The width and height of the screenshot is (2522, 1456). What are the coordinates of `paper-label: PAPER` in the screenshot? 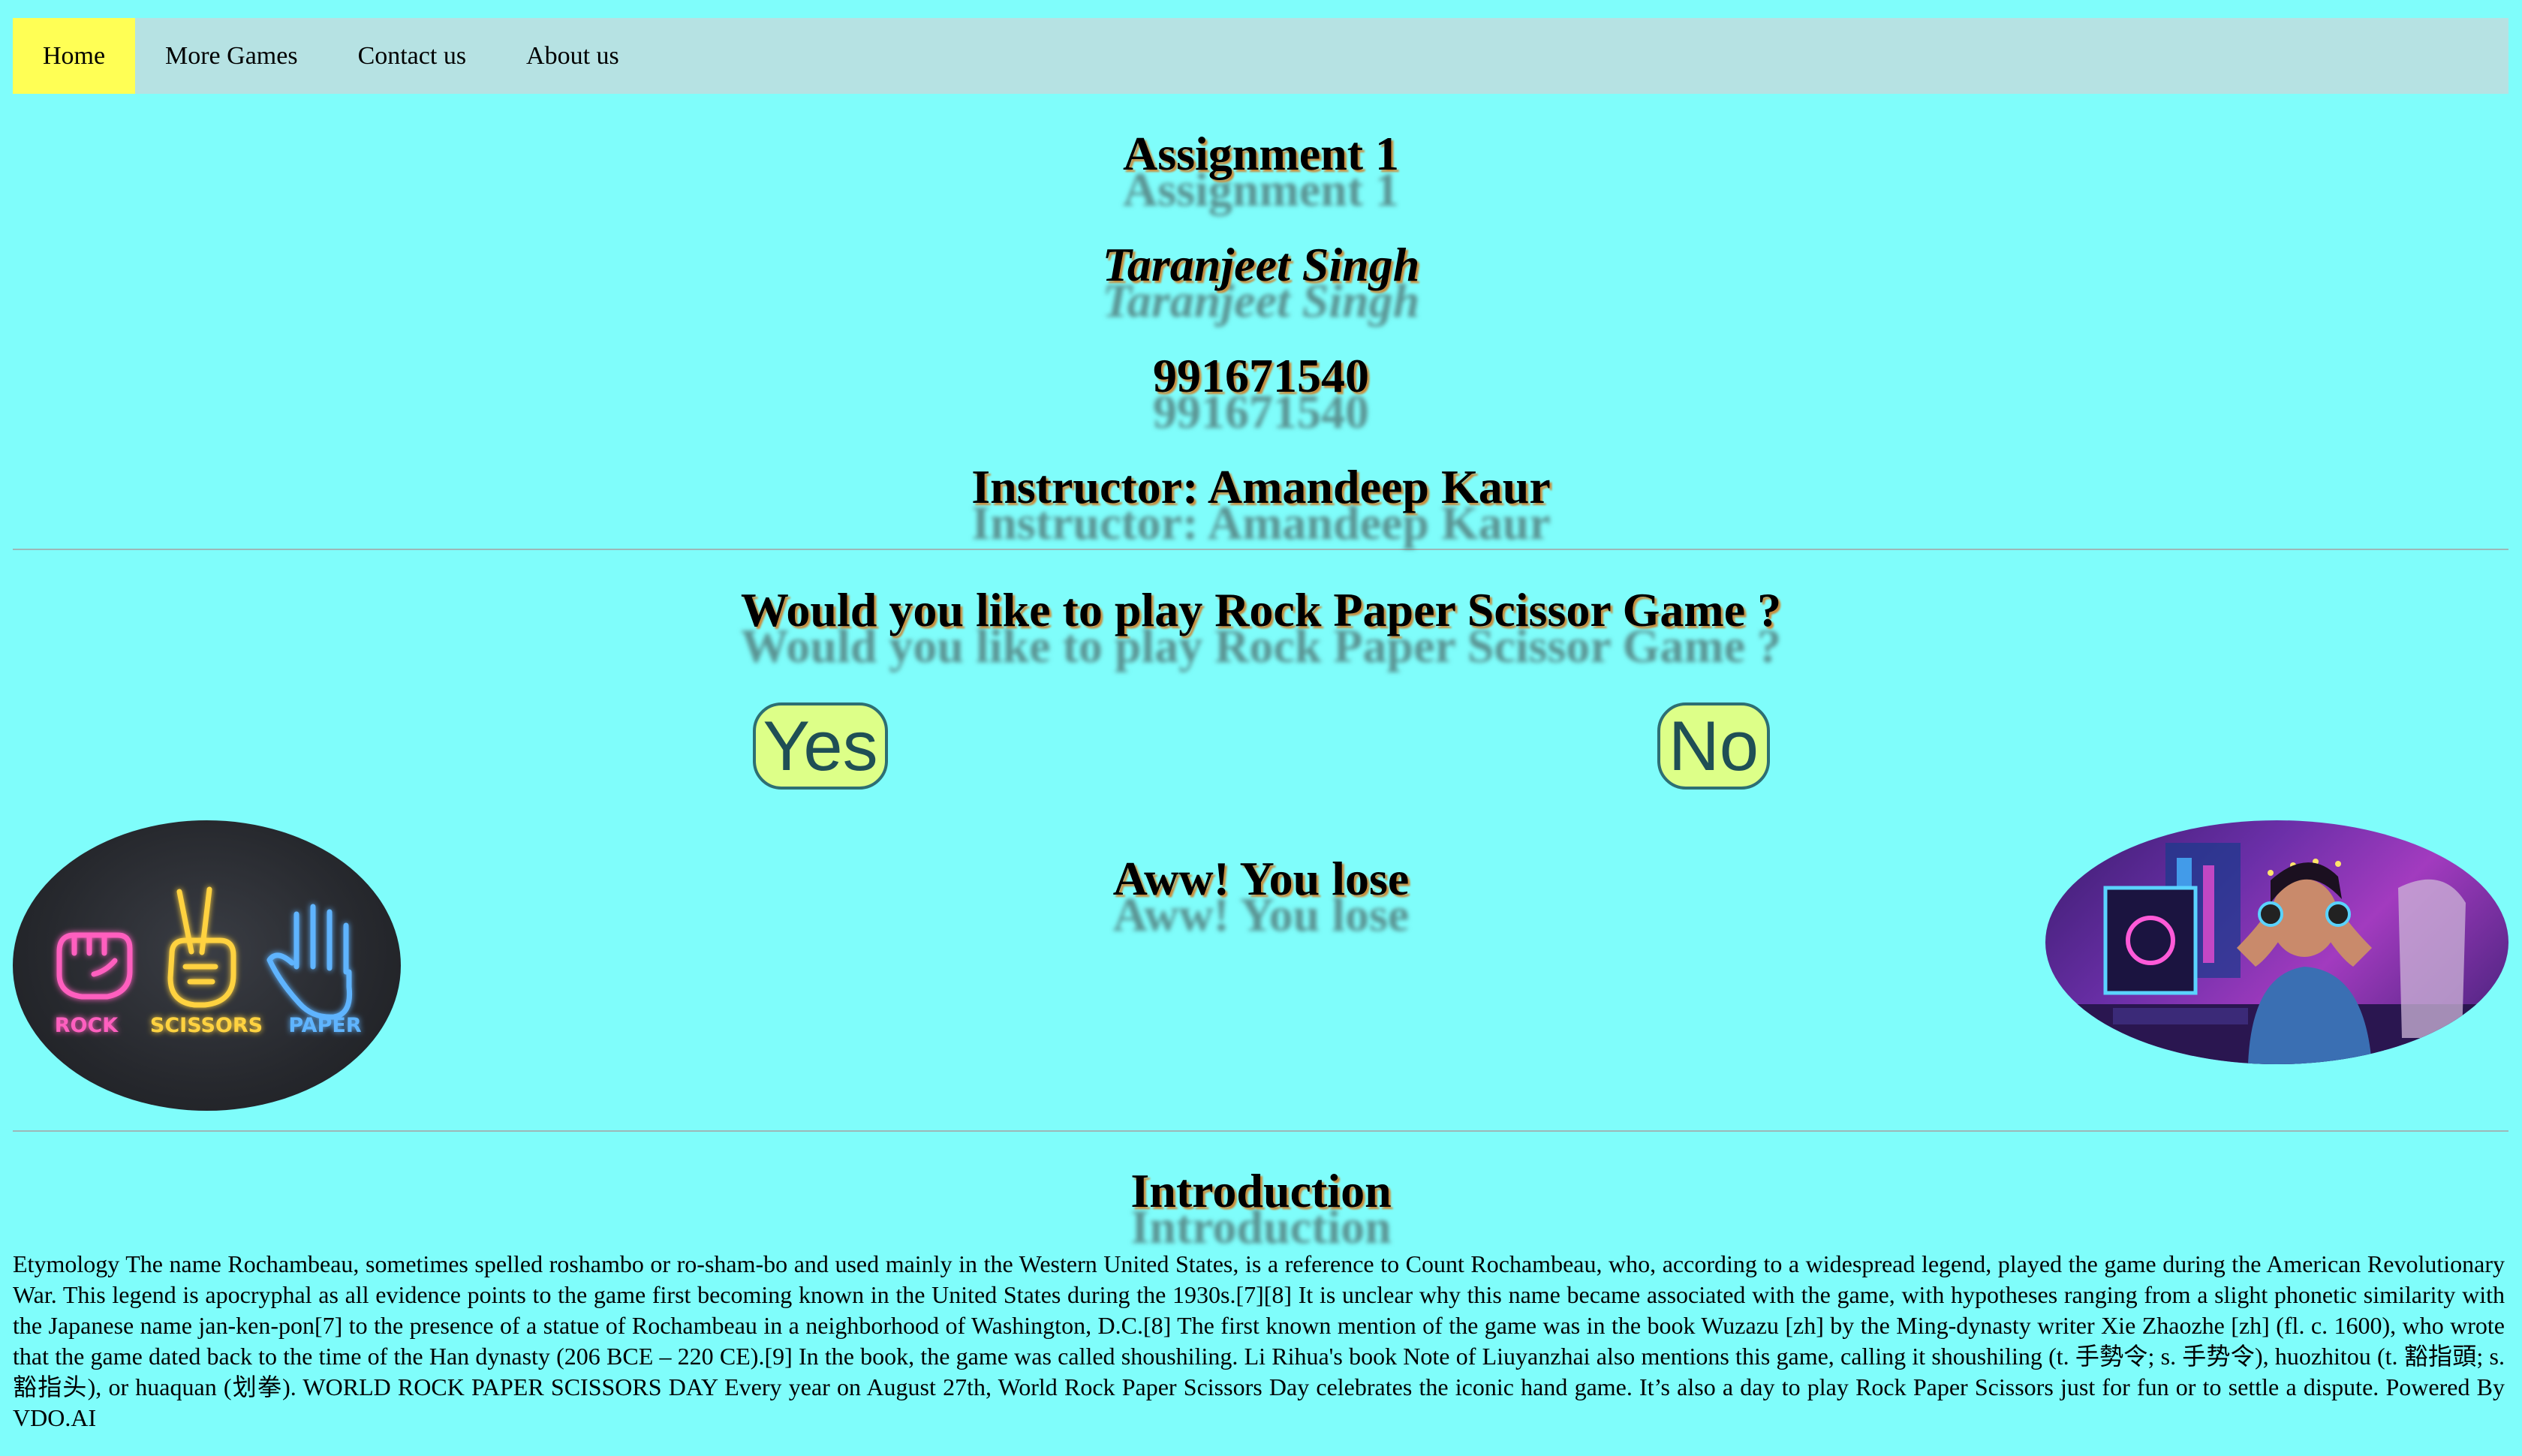 It's located at (324, 1025).